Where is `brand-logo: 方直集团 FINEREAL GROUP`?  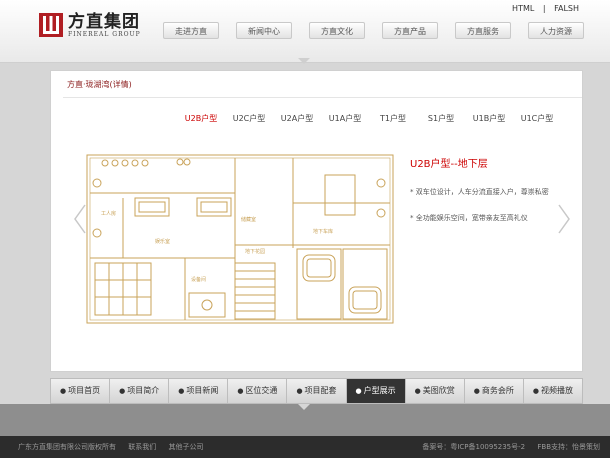
brand-logo: 方直集团 FINEREAL GROUP is located at coordinates (89, 25).